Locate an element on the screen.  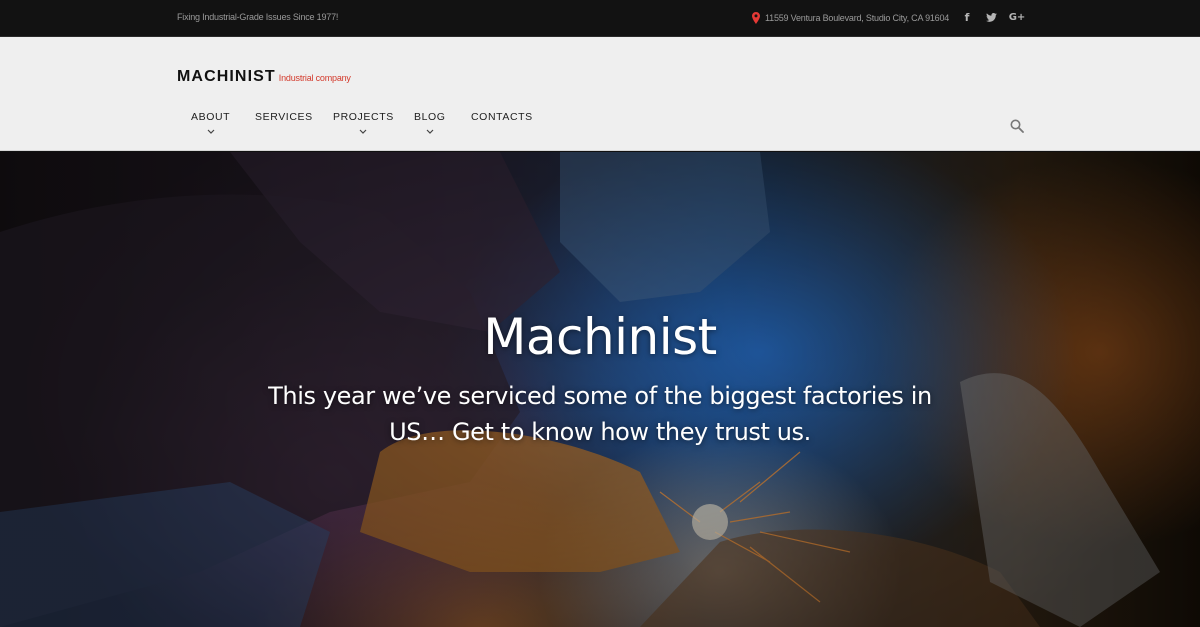
nav-item-label: BLOG is located at coordinates (430, 117).